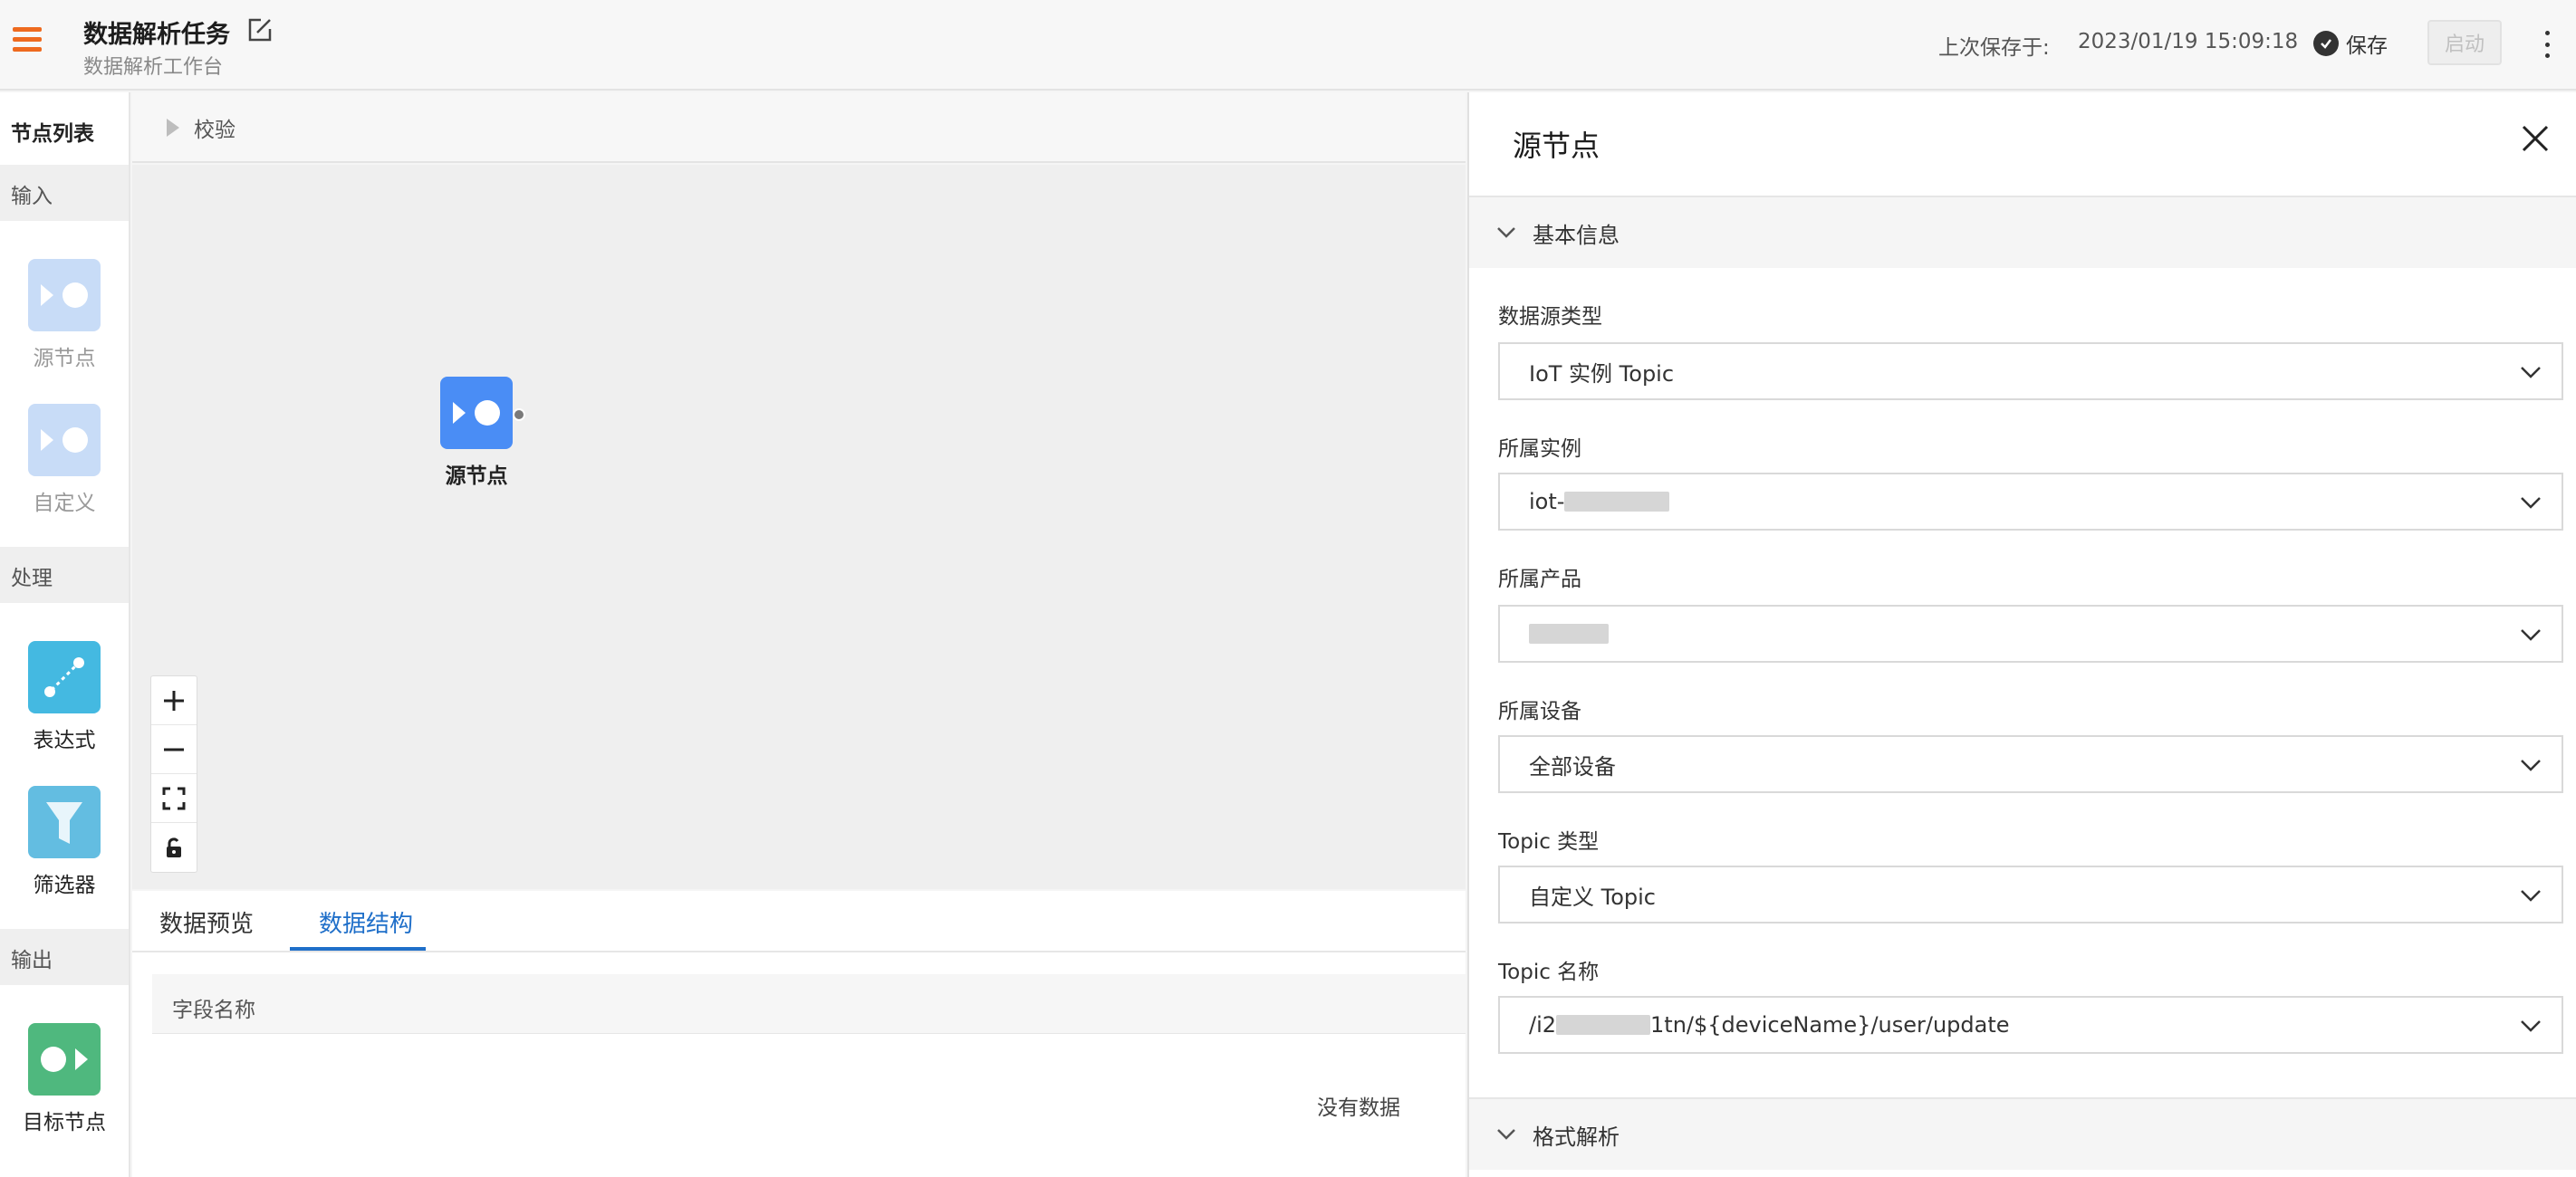 The image size is (2576, 1177). Describe the element at coordinates (1543, 1025) in the screenshot. I see `topic-name-prefix: /i2` at that location.